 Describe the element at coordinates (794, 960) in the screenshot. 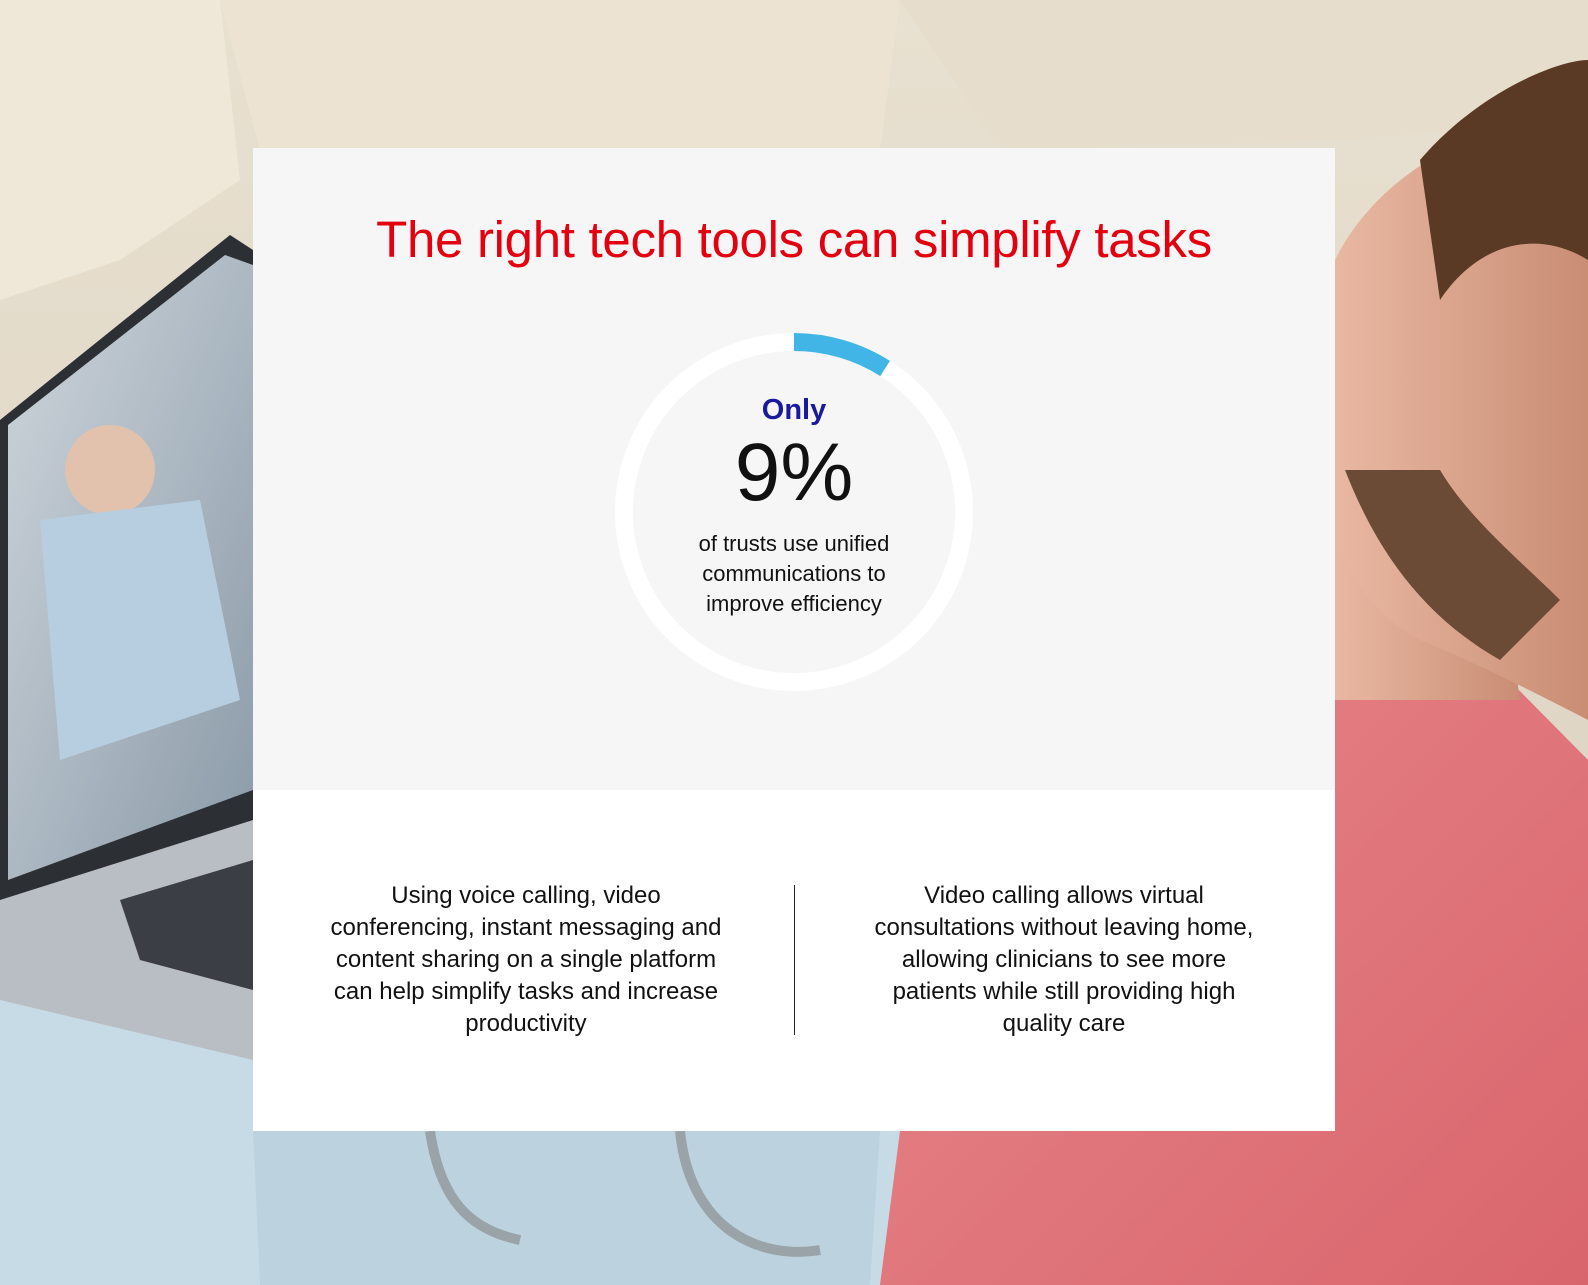

I see `column-divider` at that location.